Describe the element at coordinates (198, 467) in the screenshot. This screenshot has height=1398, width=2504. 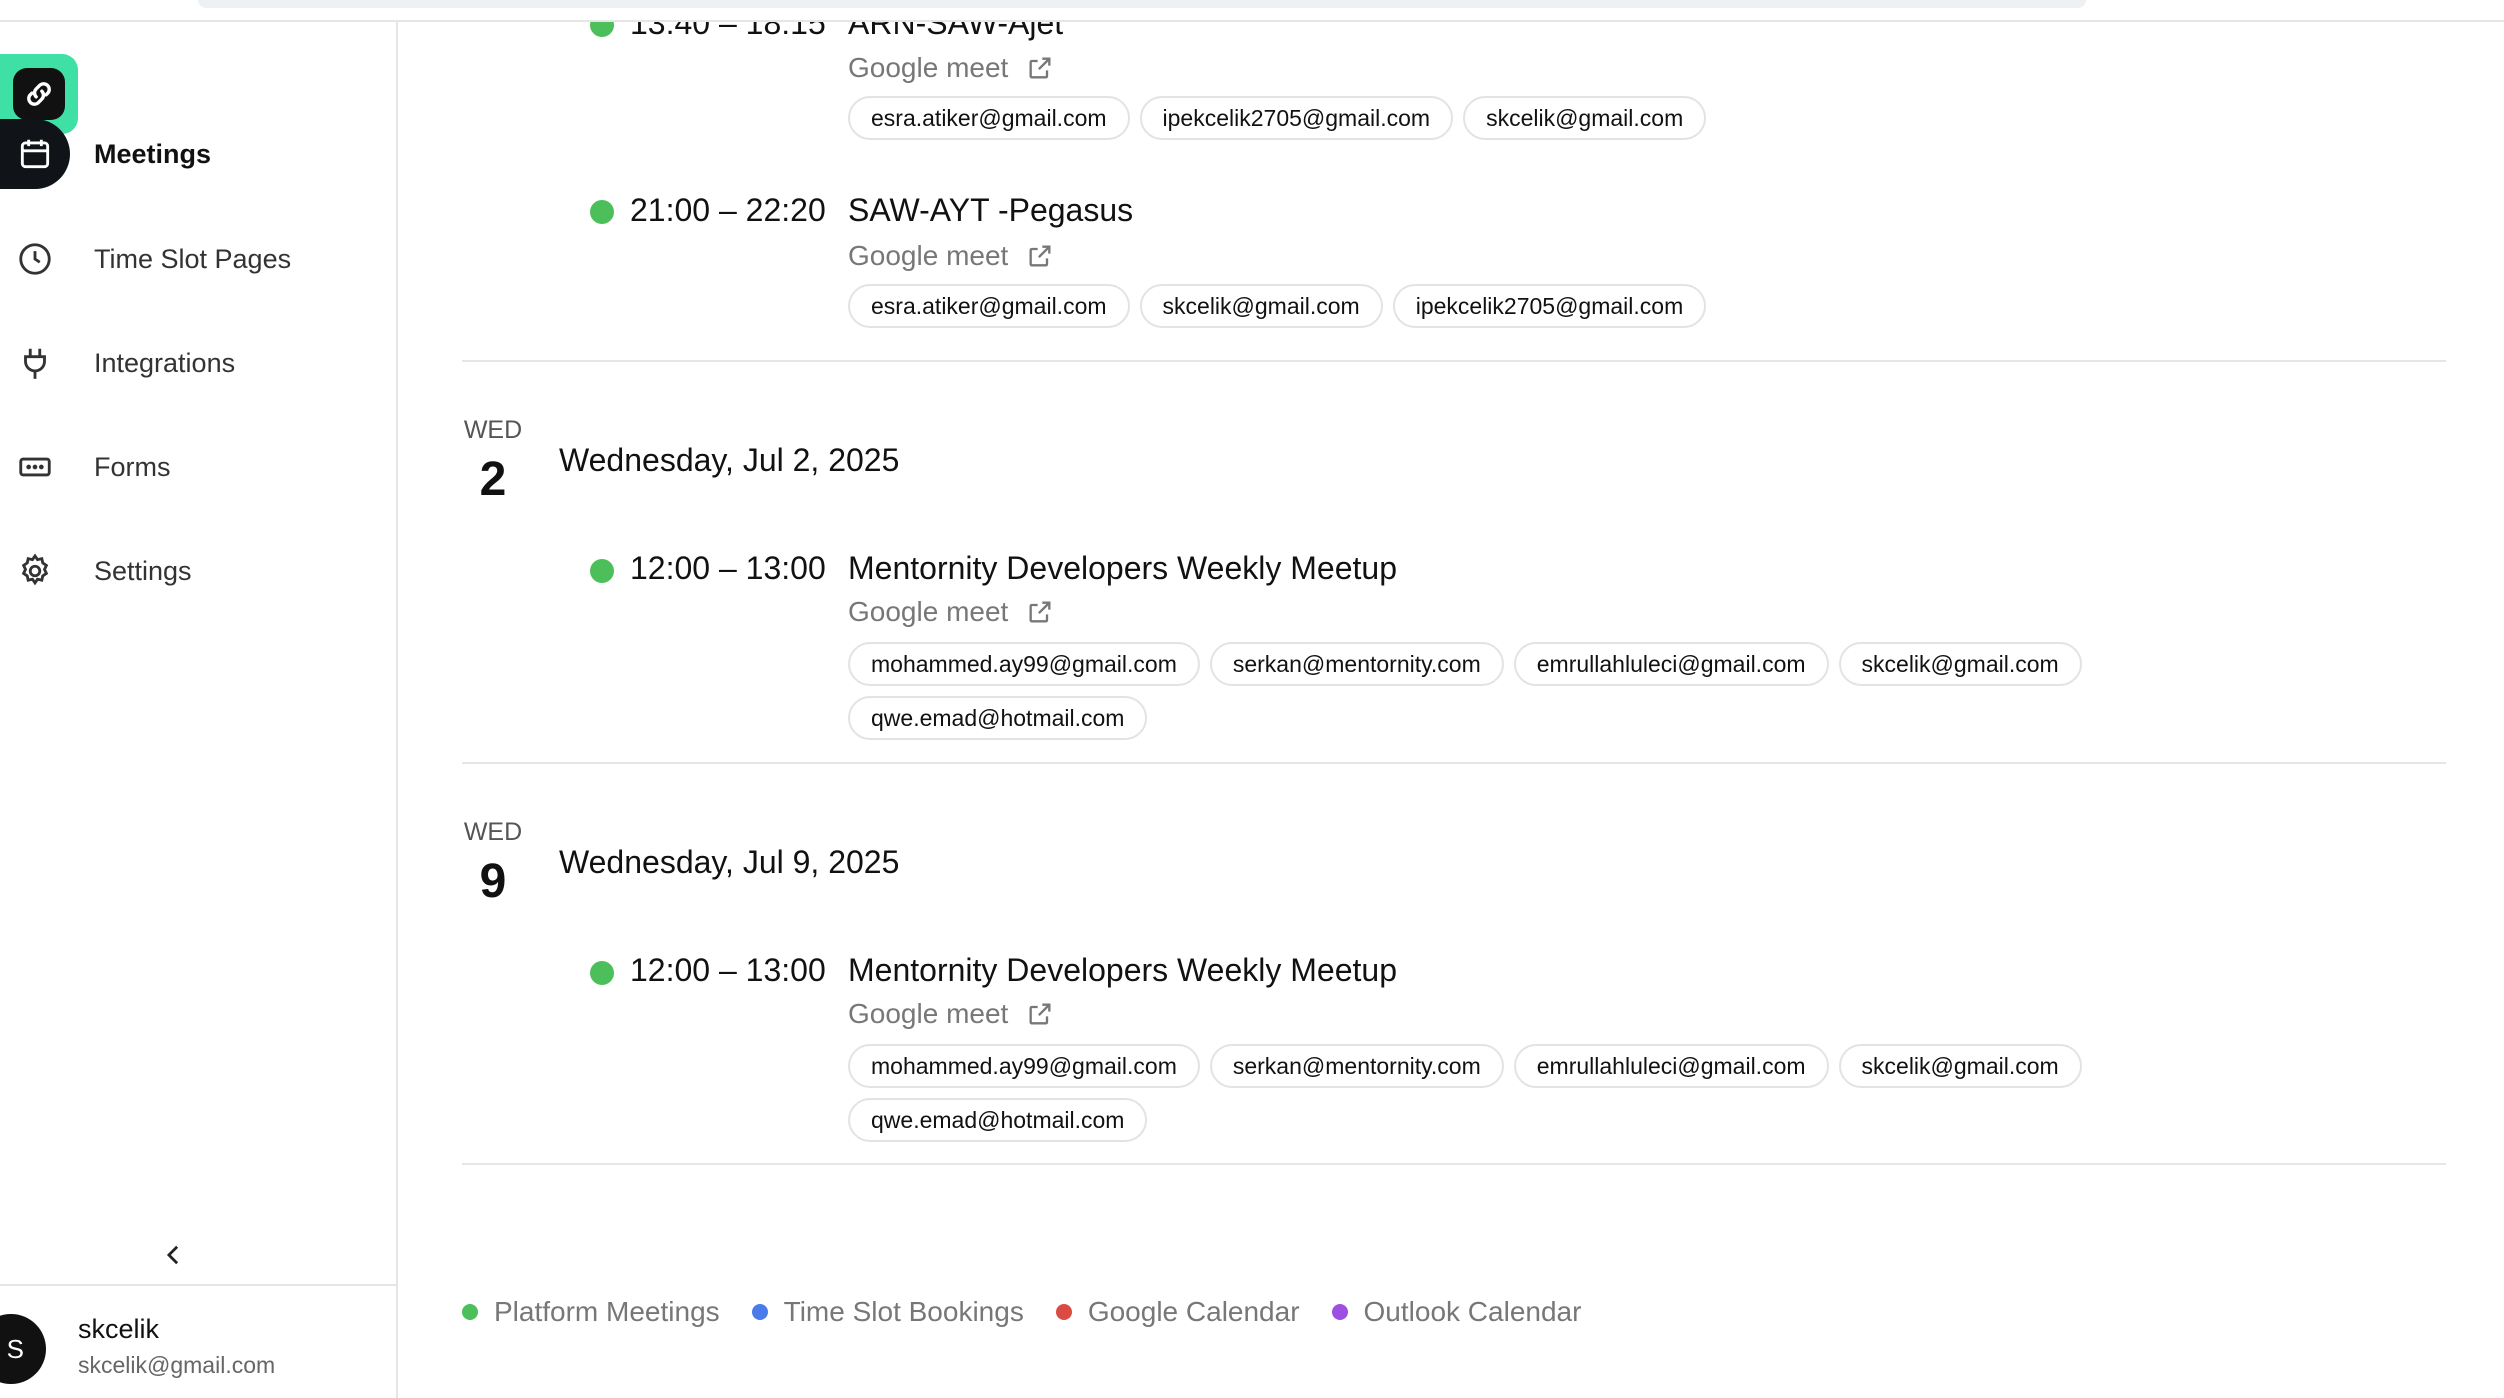
I see `sidebar-item-forms: Forms` at that location.